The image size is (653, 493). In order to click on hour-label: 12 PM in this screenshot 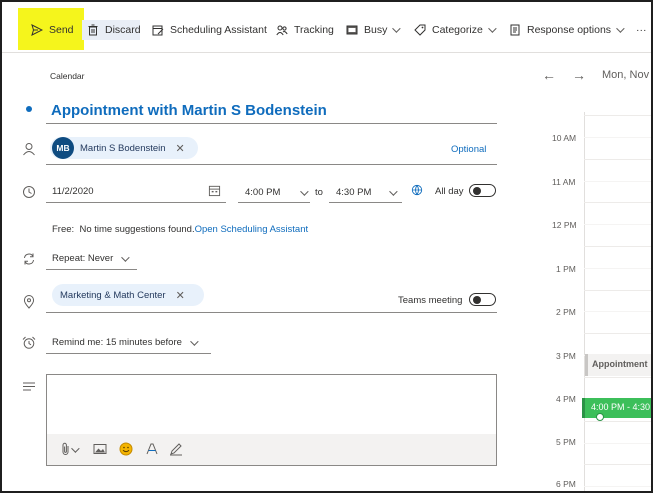, I will do `click(564, 225)`.